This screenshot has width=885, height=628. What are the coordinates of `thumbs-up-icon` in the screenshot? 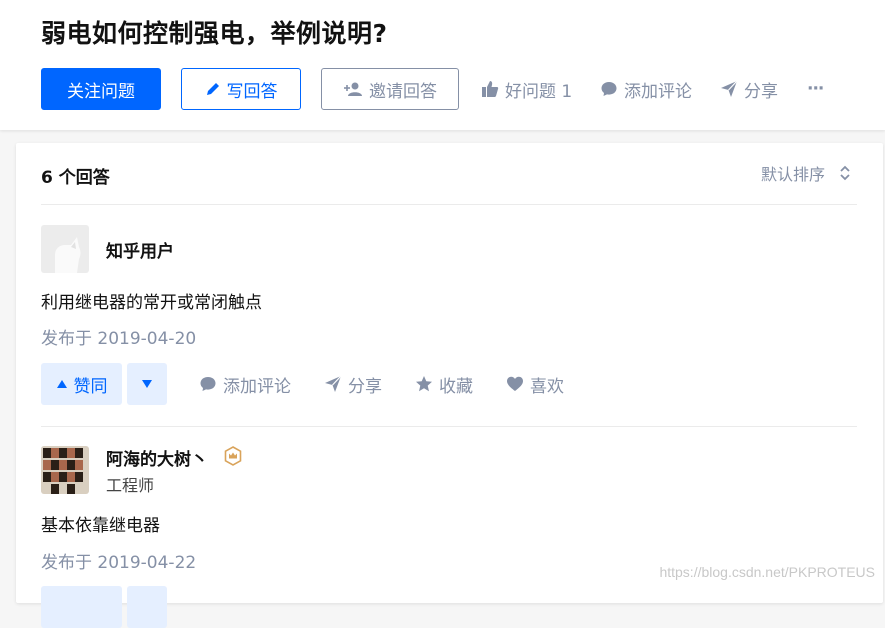 It's located at (490, 89).